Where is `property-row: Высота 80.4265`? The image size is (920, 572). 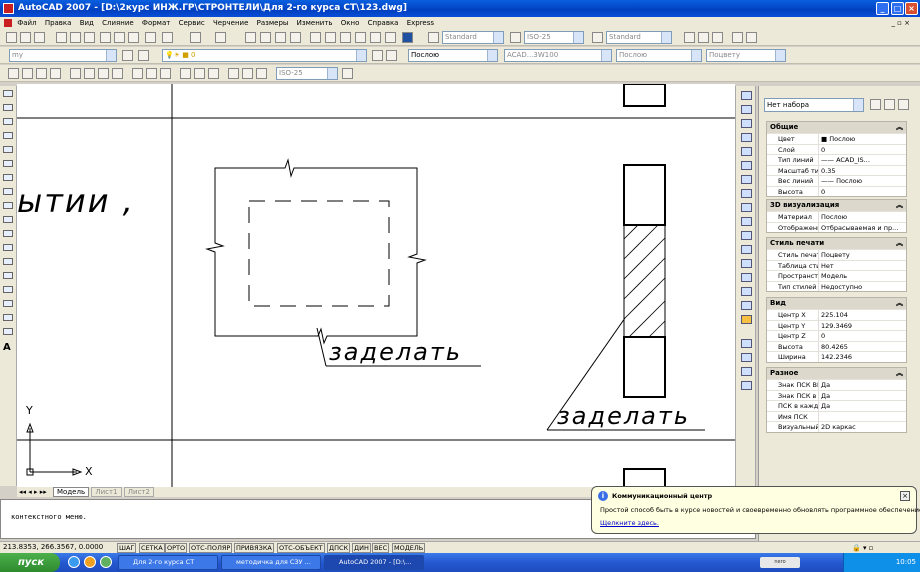
property-row: Высота 80.4265 is located at coordinates (836, 345).